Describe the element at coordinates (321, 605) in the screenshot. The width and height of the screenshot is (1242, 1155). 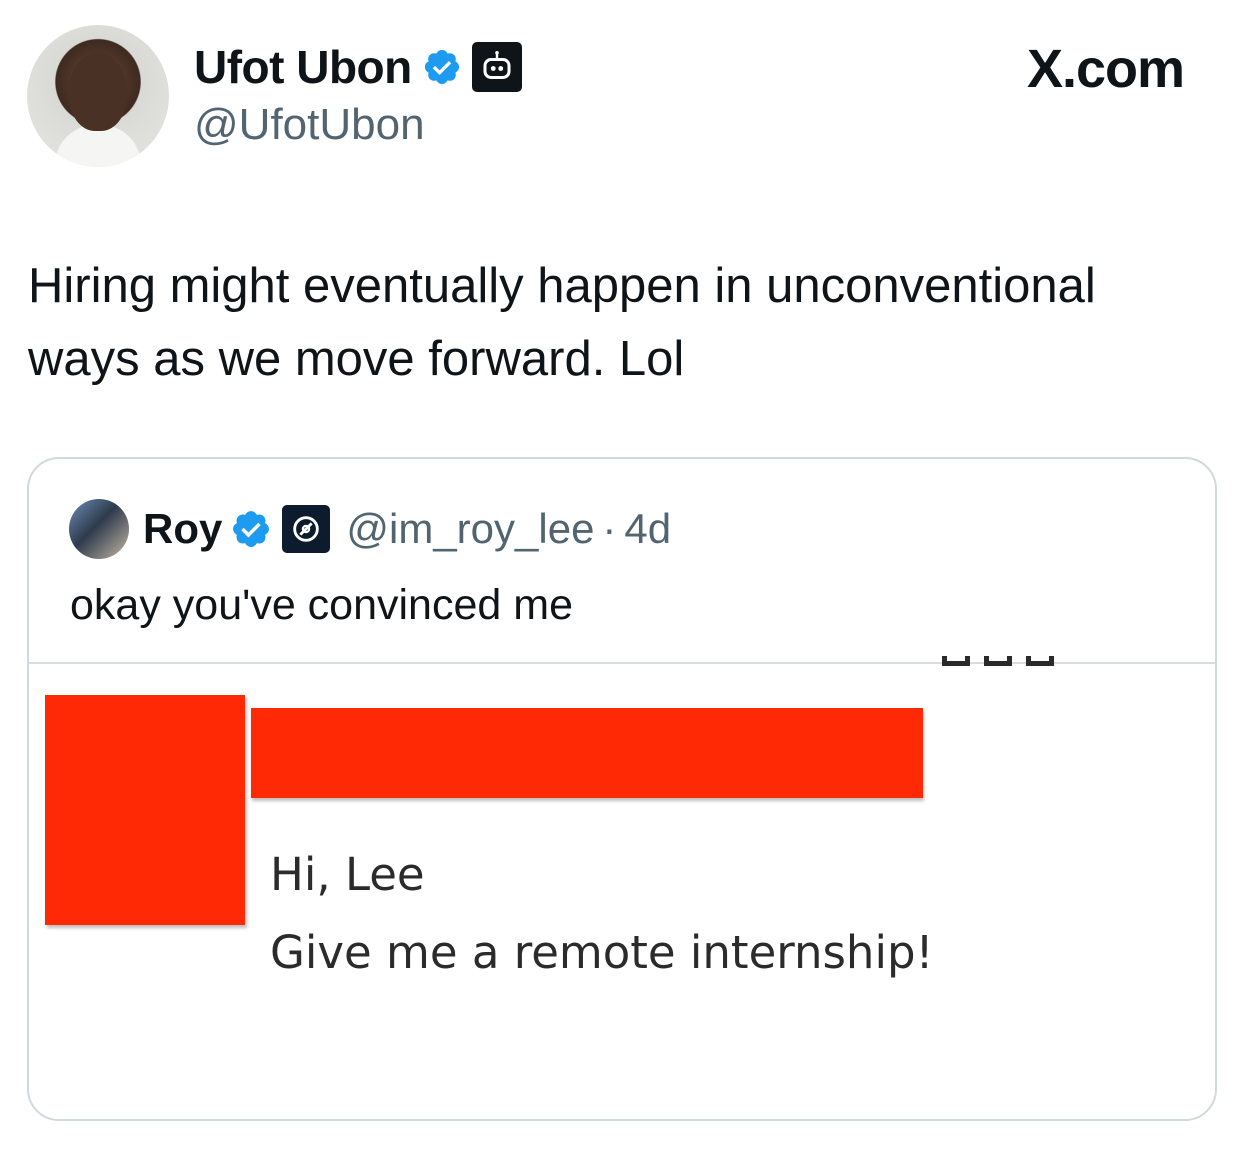
I see `quote-text: okay you've convinced me` at that location.